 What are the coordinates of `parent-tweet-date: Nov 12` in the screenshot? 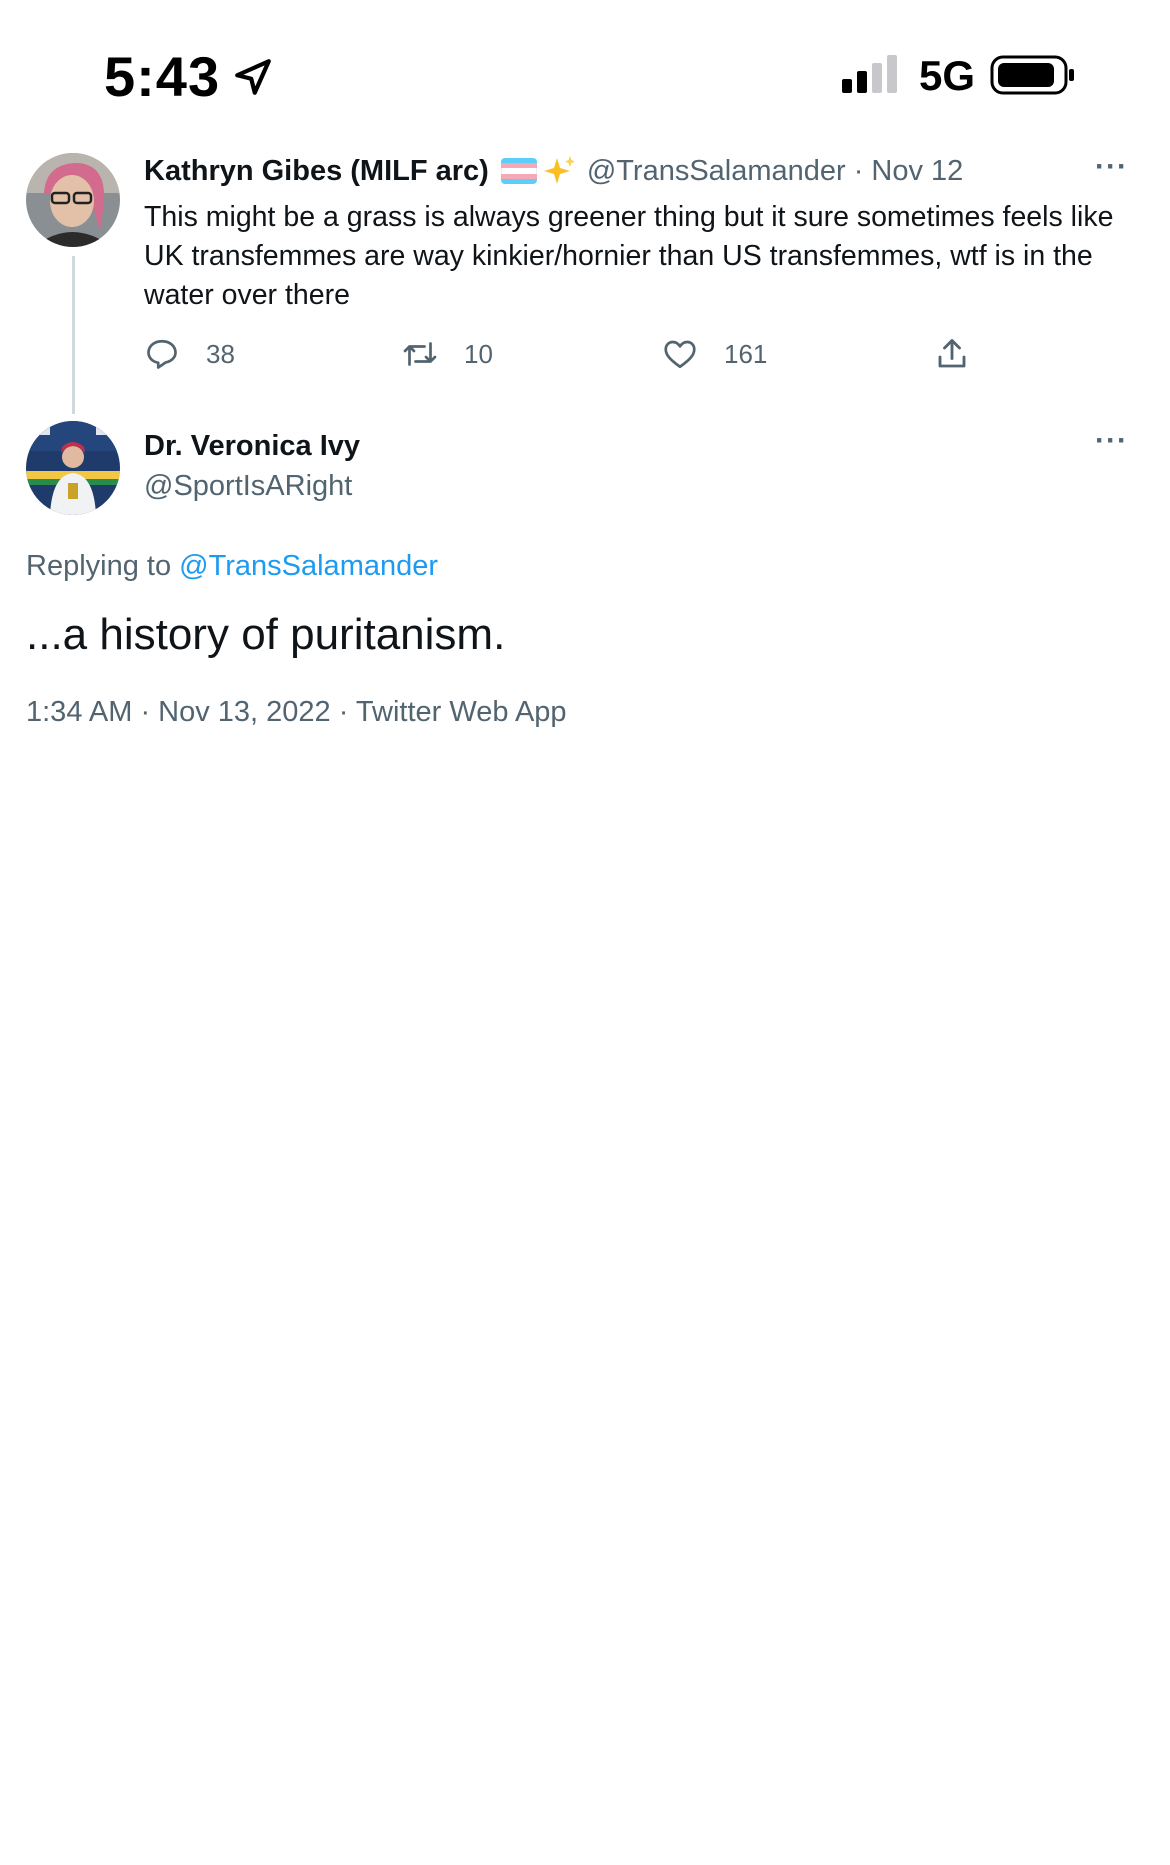 It's located at (917, 171).